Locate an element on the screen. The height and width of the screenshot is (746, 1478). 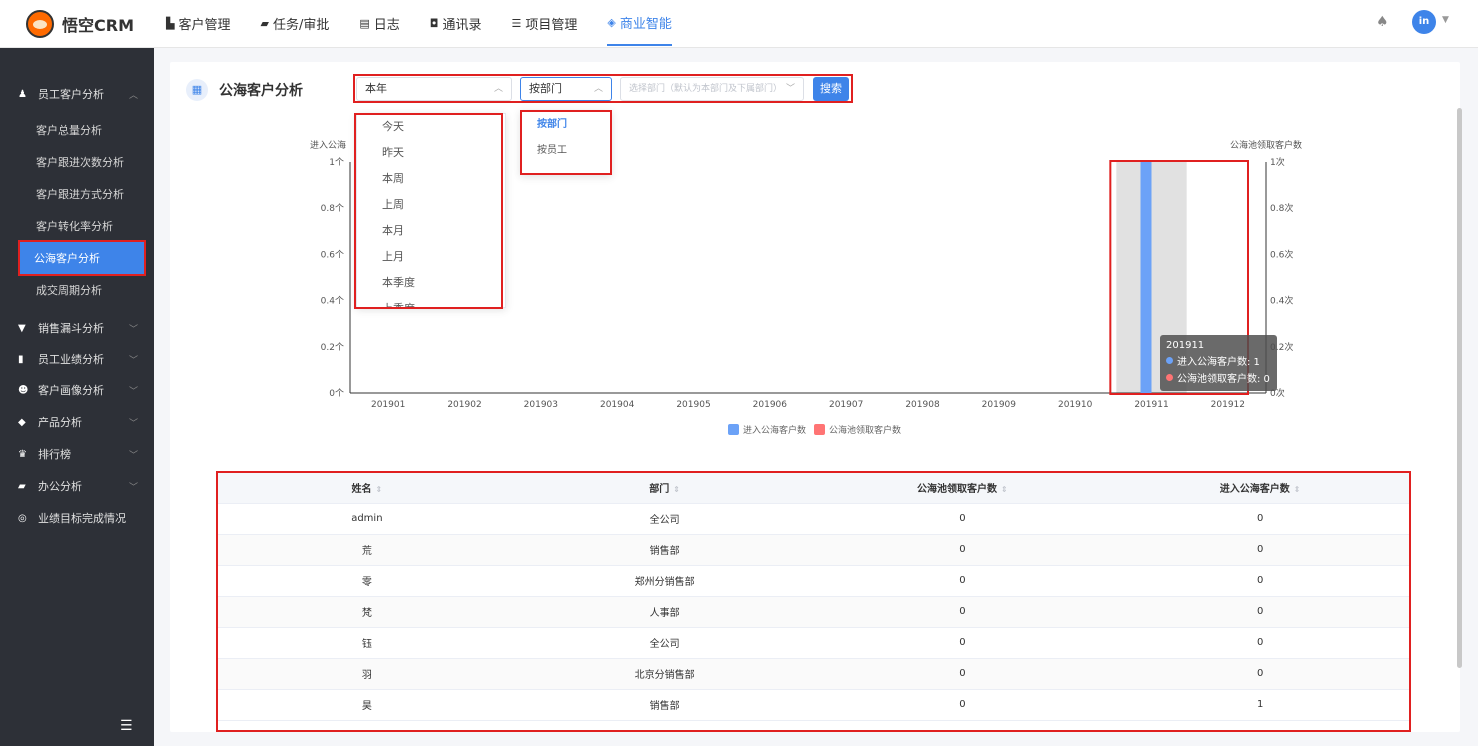
monkey-logo-icon is located at coordinates (40, 24).